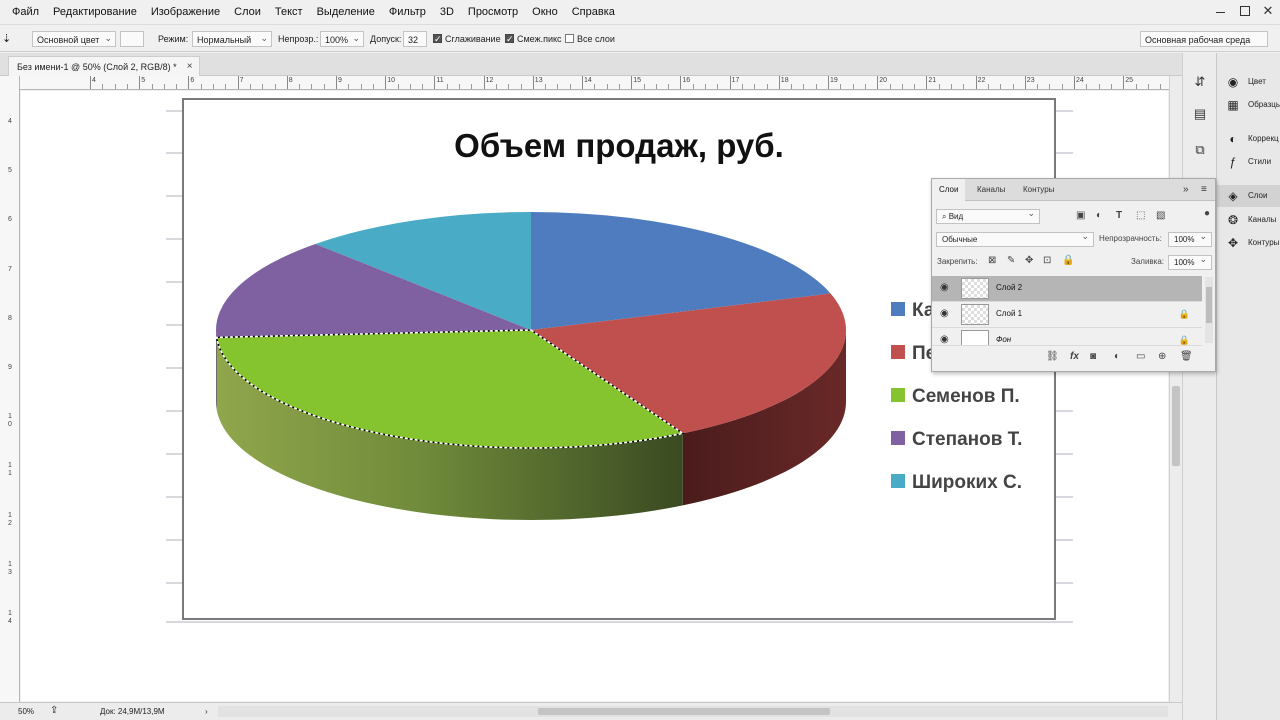 The image size is (1280, 720). I want to click on layers-scrollbar, so click(1209, 310).